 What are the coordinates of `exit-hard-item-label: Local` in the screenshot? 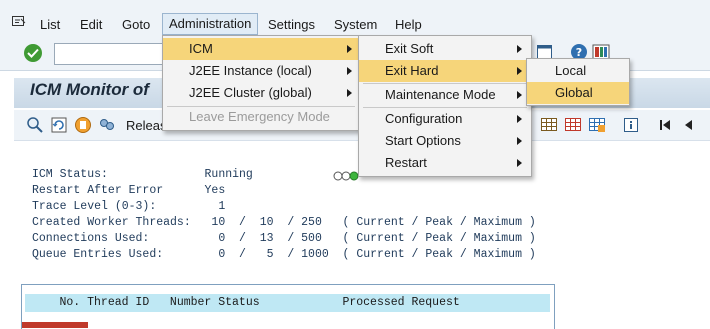 It's located at (571, 70).